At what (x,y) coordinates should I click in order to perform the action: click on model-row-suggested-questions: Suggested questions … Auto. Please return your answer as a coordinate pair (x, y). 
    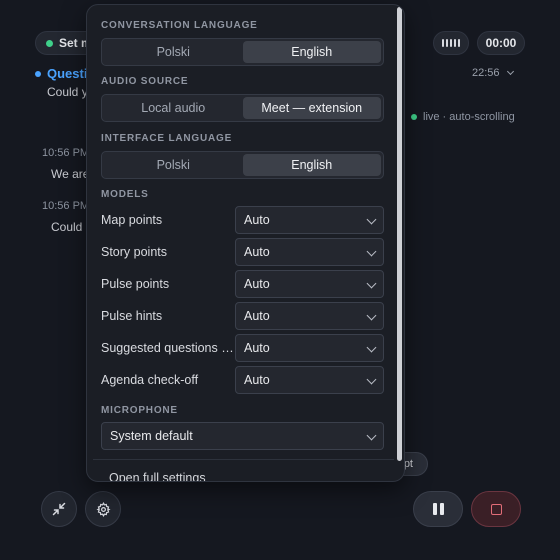
    Looking at the image, I should click on (242, 348).